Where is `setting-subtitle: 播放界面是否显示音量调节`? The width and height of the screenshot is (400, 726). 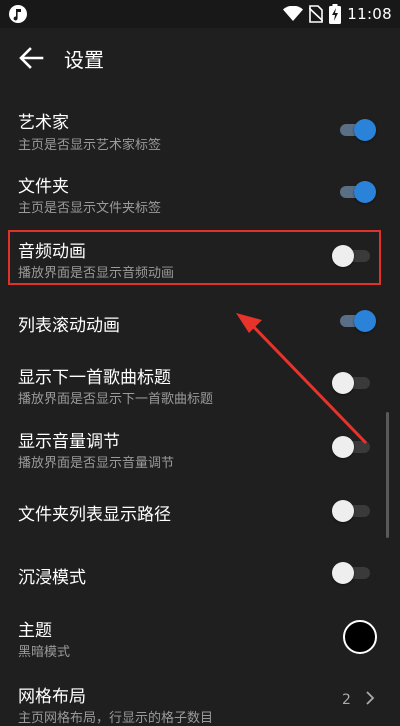
setting-subtitle: 播放界面是否显示音量调节 is located at coordinates (96, 463).